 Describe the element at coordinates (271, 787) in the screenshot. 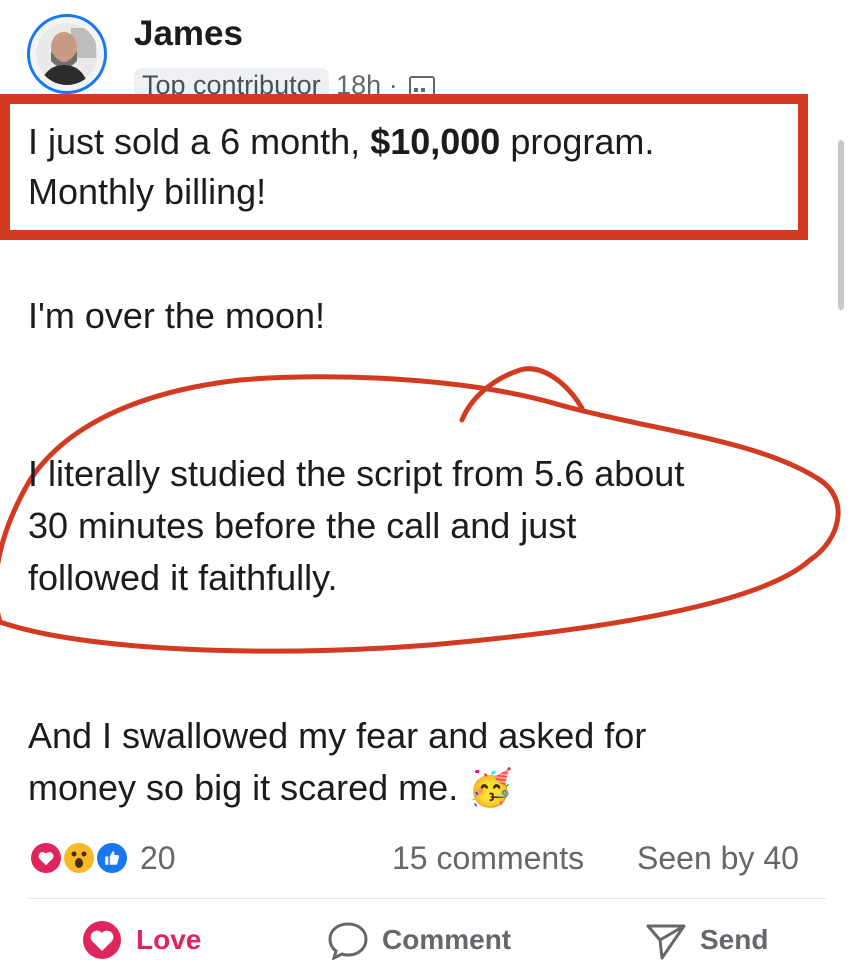

I see `post-paragraph-4-line-2: money so big it scared me. 🥳` at that location.